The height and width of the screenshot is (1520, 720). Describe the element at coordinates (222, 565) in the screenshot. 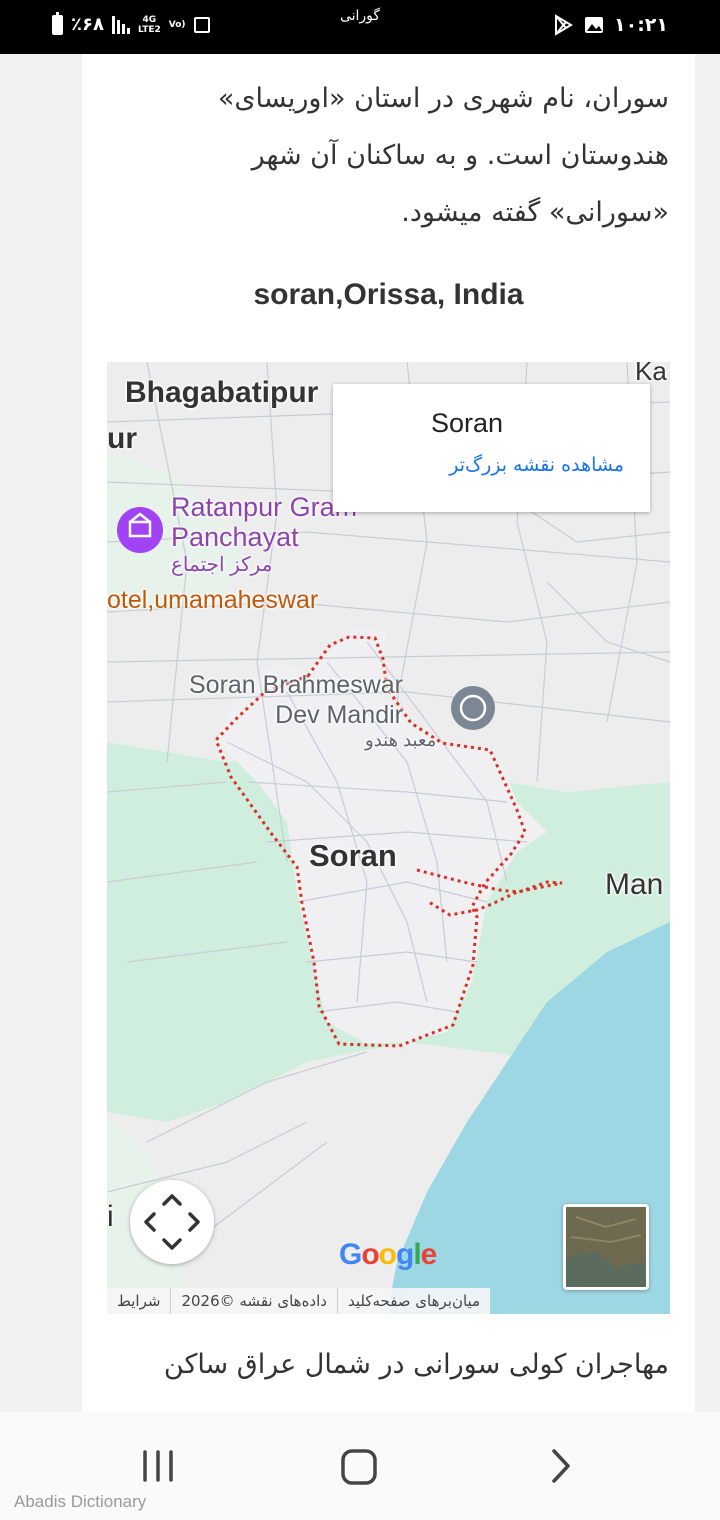

I see `map-label-community-center: مرکز اجتماع` at that location.